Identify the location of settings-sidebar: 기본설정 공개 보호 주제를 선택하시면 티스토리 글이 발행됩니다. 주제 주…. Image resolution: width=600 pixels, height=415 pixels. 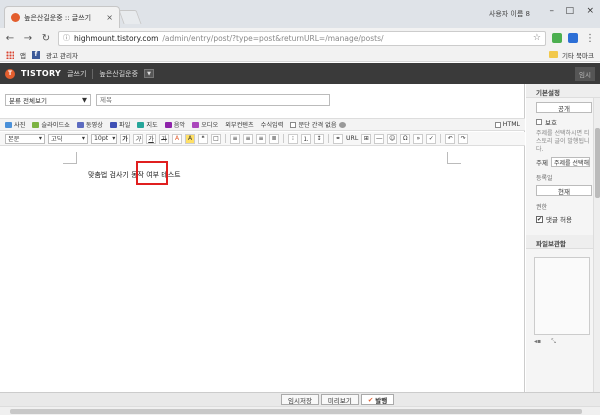
(563, 238).